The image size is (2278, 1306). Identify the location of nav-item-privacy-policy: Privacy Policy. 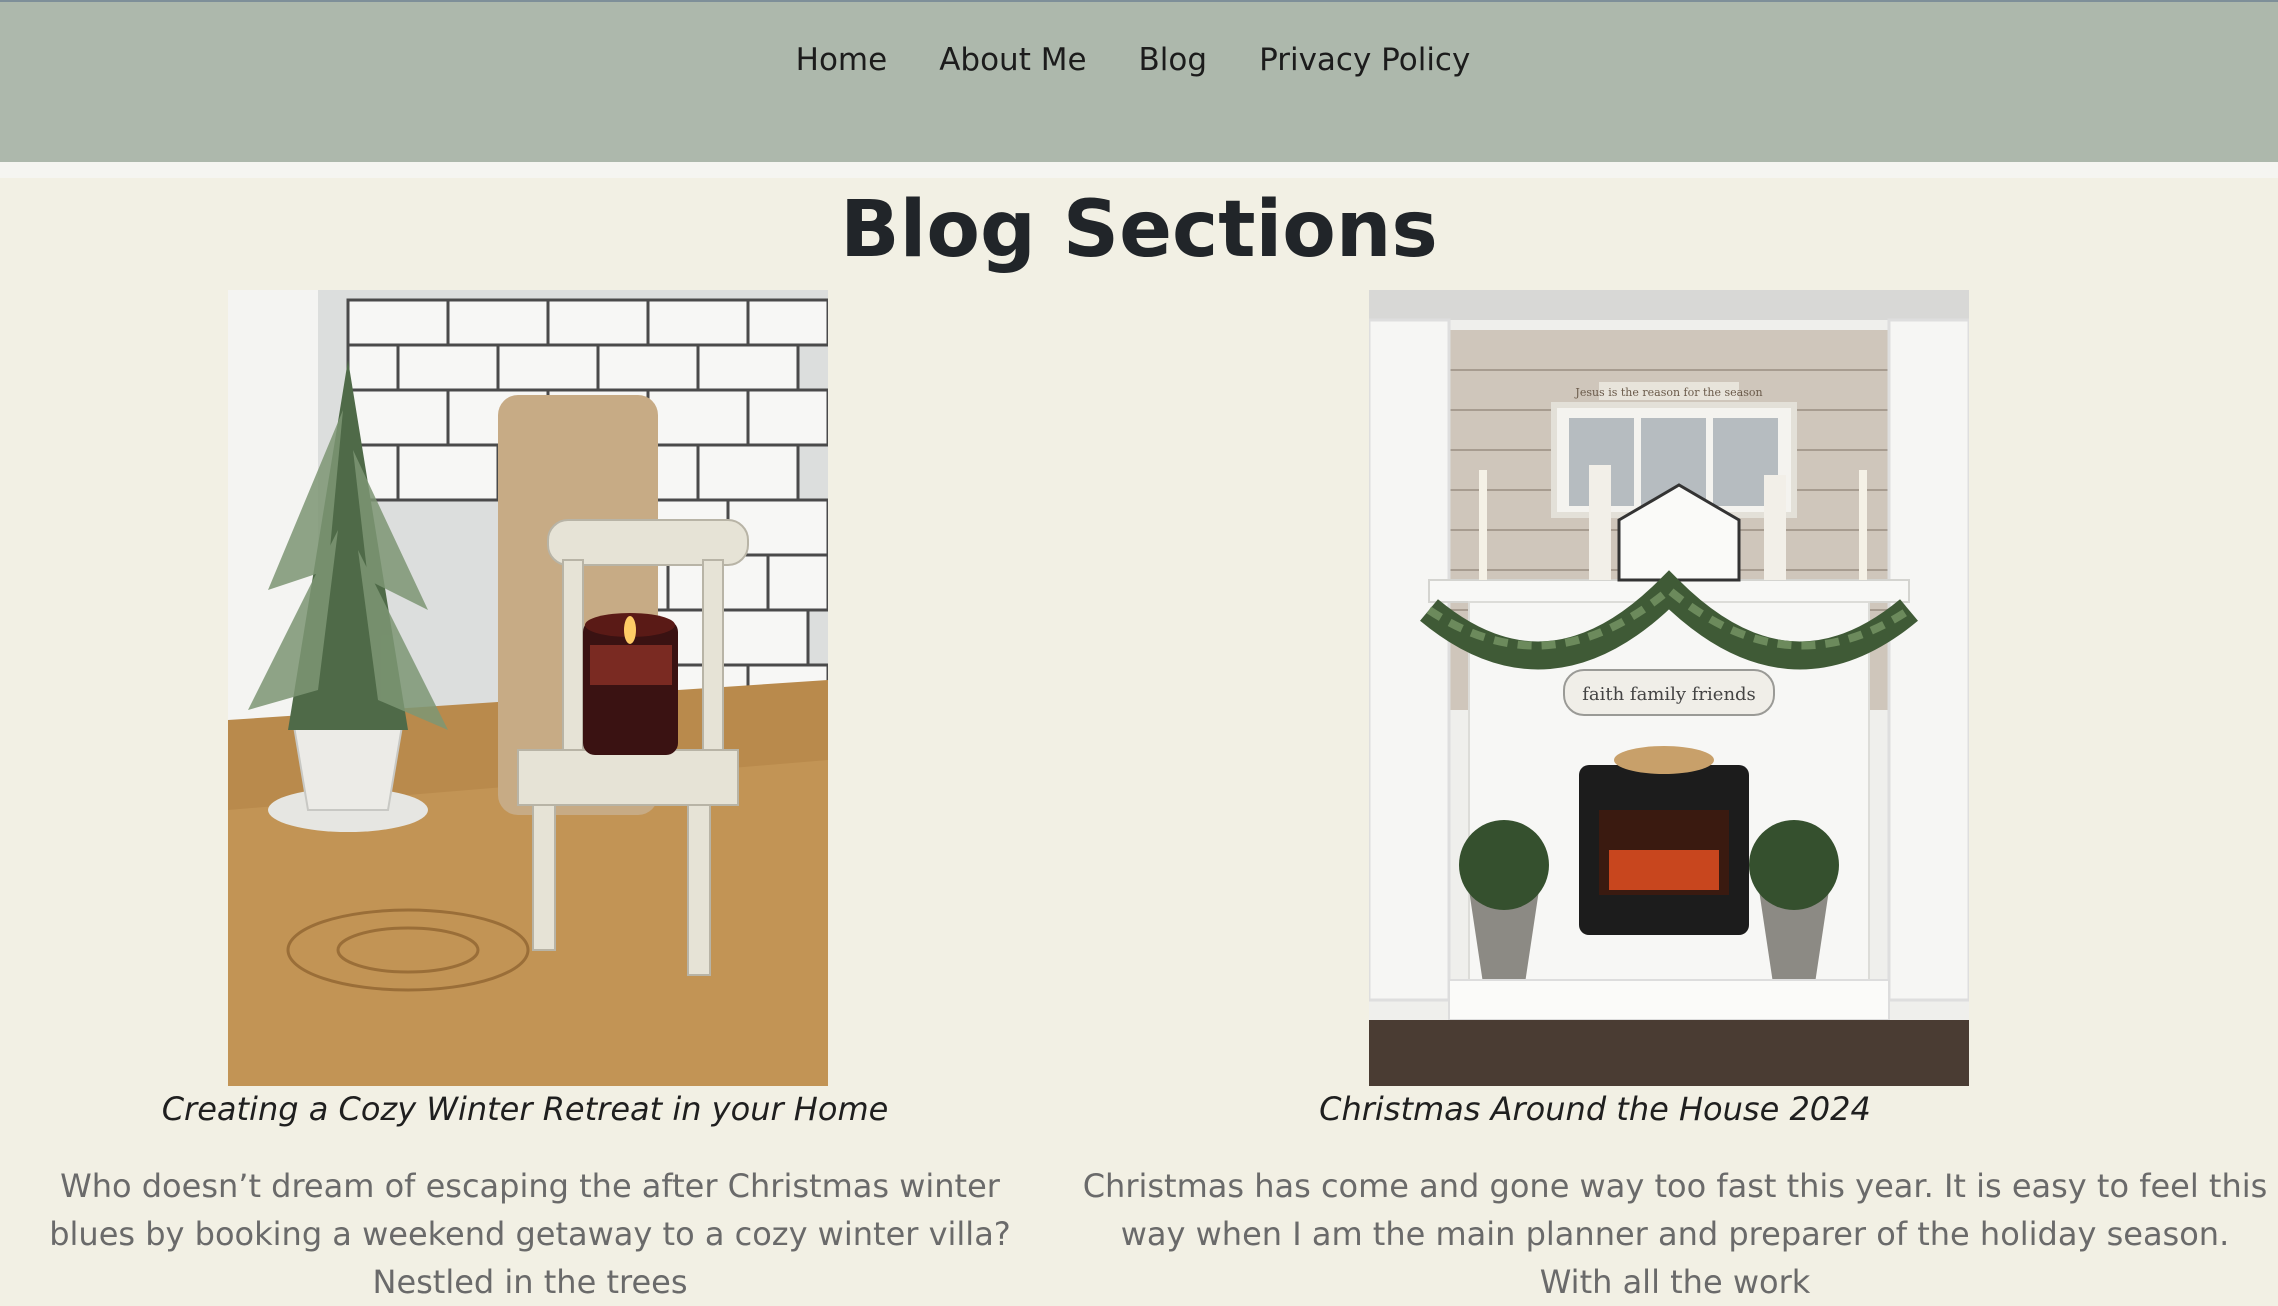
(1364, 60).